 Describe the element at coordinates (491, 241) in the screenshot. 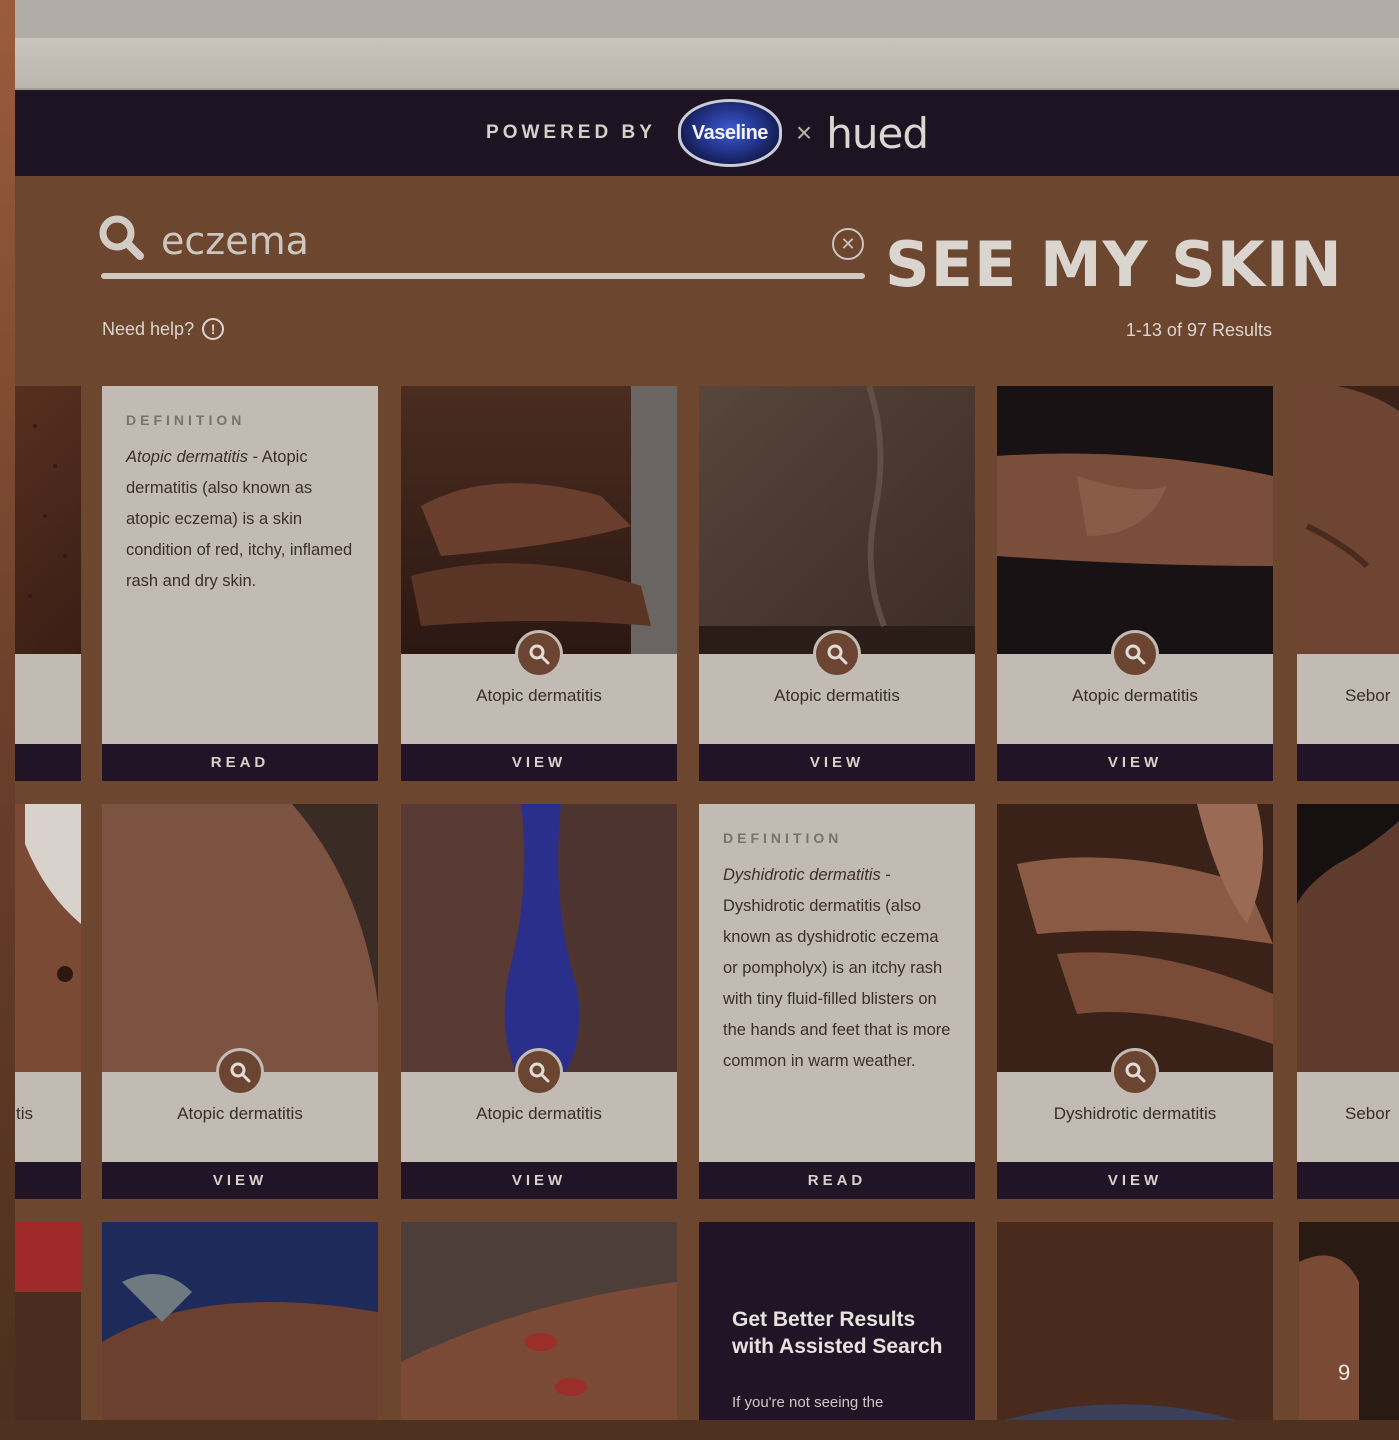

I see `search-input` at that location.